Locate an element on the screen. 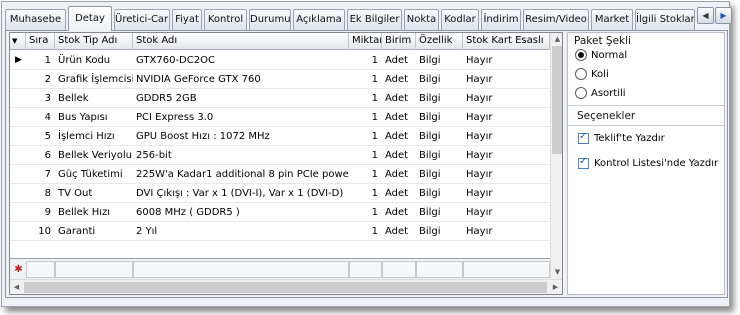  vertical-scrollbar: ▲ ▼ is located at coordinates (556, 156).